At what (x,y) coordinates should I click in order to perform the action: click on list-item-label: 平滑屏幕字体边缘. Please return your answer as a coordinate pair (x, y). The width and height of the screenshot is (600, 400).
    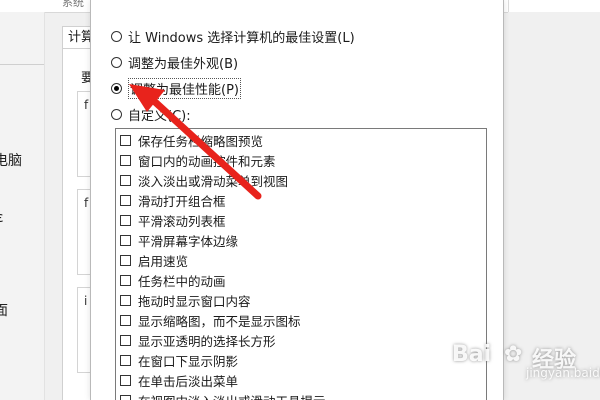
    Looking at the image, I should click on (188, 241).